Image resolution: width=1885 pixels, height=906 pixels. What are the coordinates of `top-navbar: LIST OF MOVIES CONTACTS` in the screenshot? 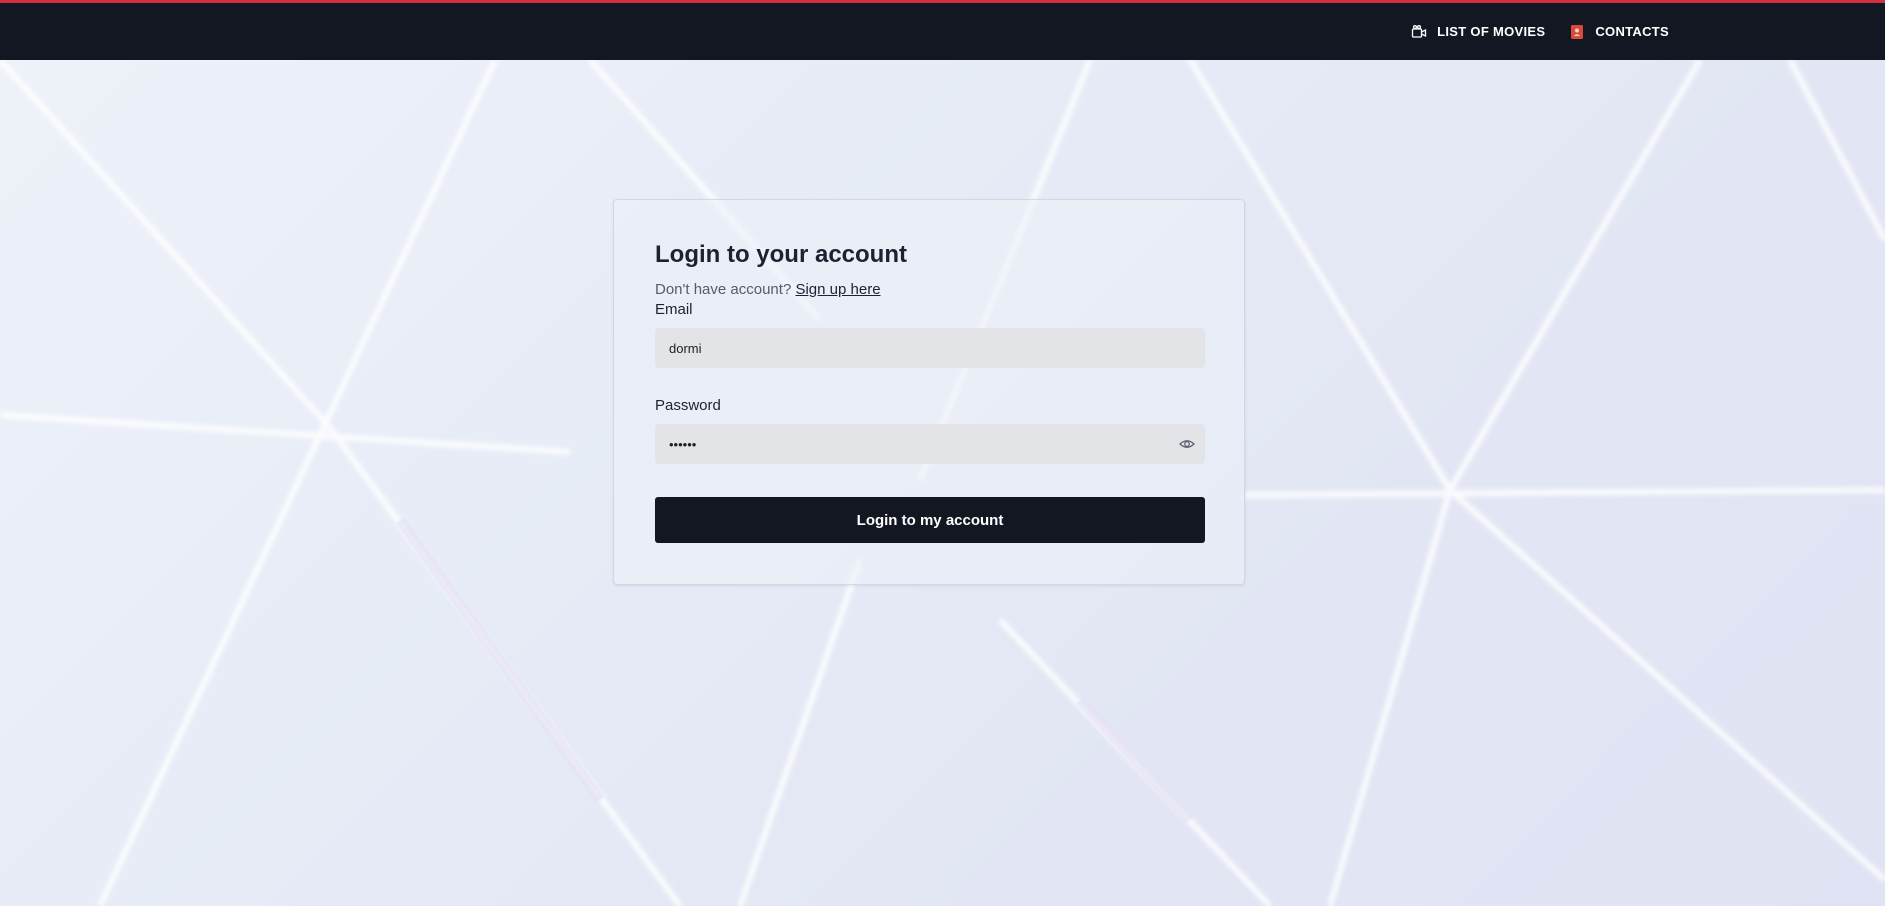 It's located at (942, 30).